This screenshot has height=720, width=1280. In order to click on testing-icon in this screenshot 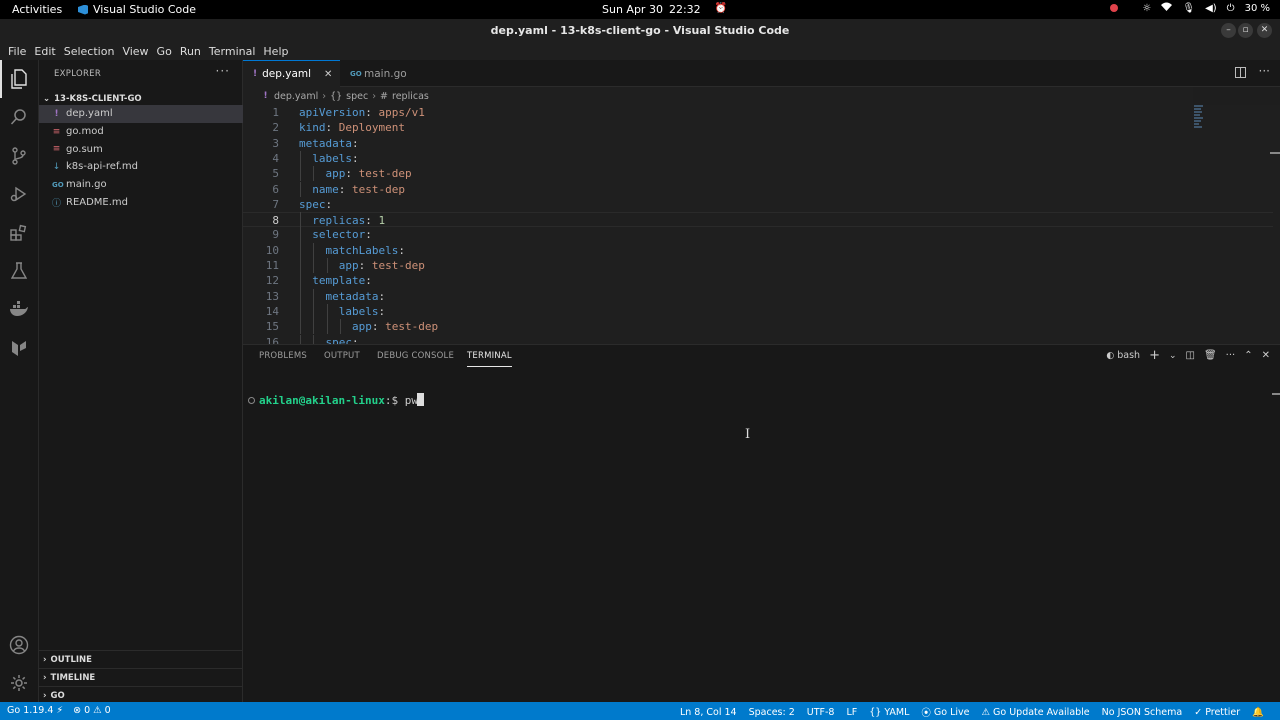, I will do `click(19, 271)`.